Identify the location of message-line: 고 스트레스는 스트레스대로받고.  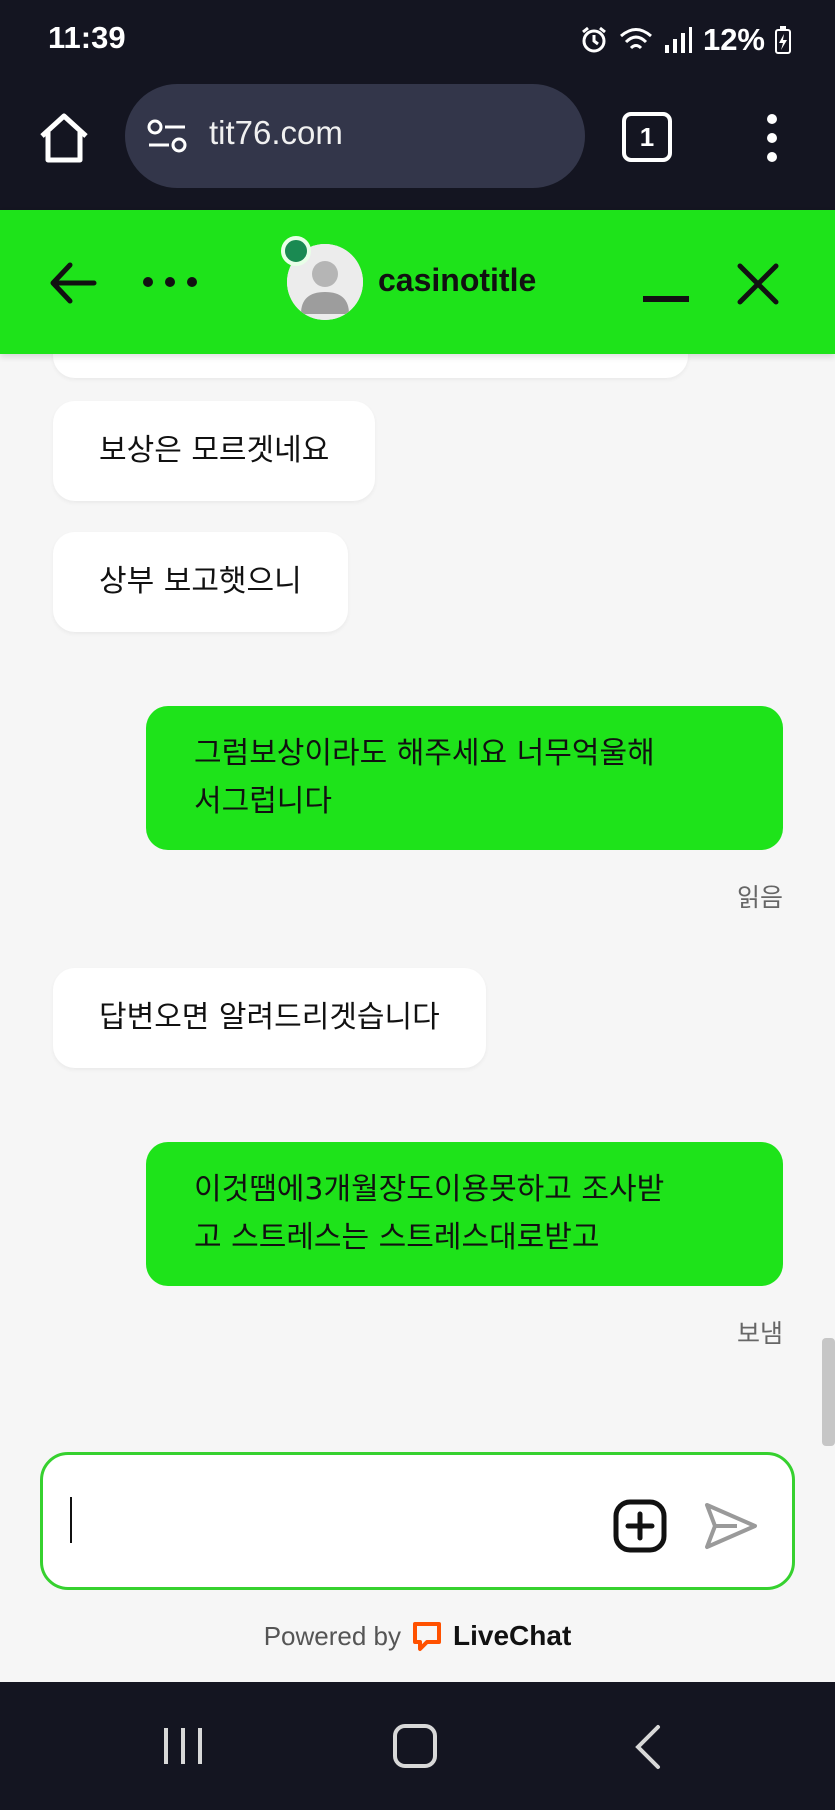
(397, 1237).